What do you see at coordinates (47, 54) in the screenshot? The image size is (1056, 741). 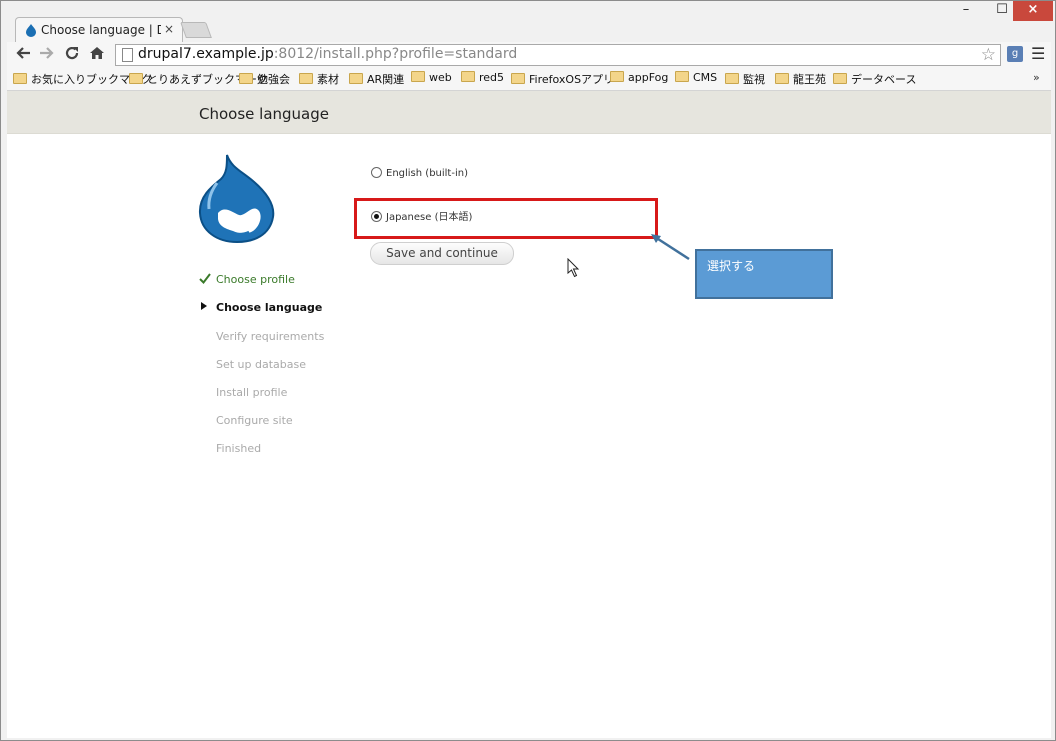 I see `forward-icon` at bounding box center [47, 54].